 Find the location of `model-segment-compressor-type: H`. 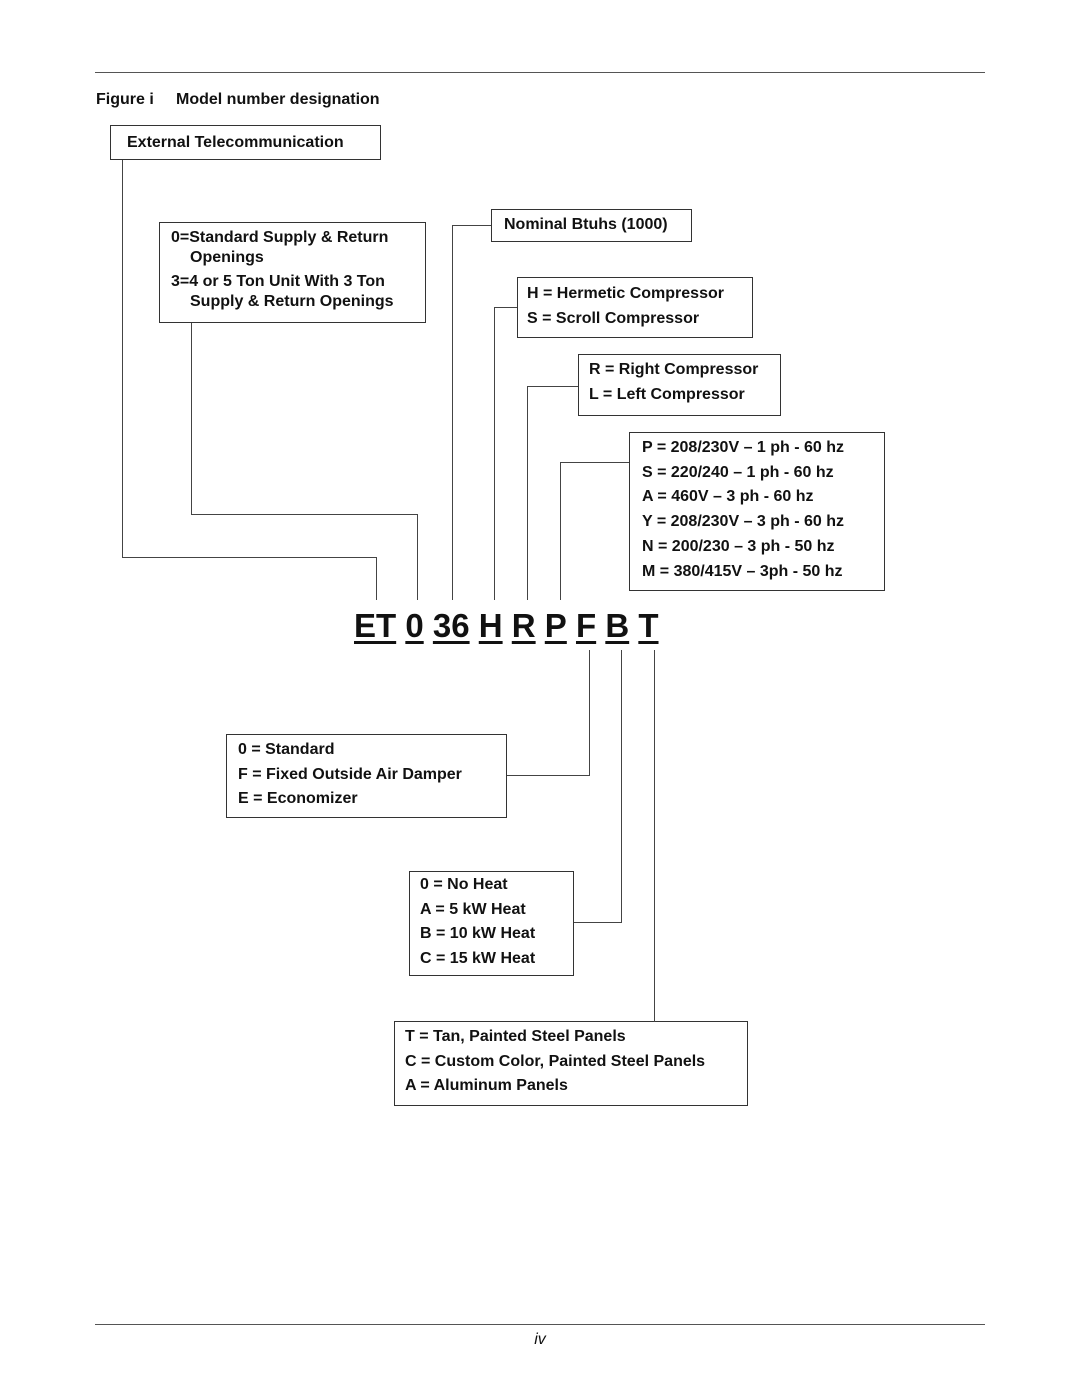

model-segment-compressor-type: H is located at coordinates (490, 625).